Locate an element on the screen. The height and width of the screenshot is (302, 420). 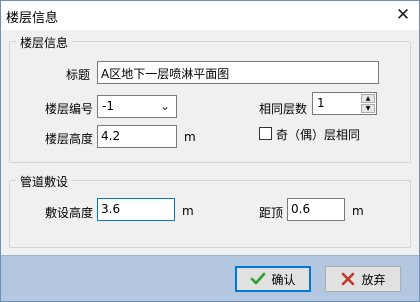
odd-even-label: 奇（偶）层相同 is located at coordinates (318, 135).